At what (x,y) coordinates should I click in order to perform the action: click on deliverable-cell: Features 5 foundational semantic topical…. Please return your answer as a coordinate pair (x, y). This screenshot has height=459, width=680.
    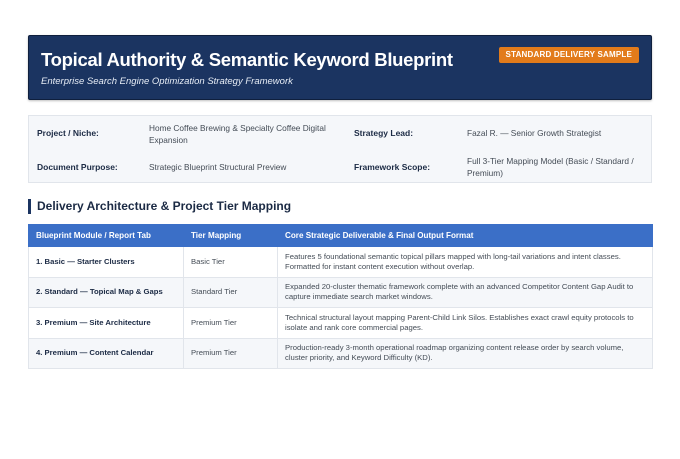
    Looking at the image, I should click on (465, 262).